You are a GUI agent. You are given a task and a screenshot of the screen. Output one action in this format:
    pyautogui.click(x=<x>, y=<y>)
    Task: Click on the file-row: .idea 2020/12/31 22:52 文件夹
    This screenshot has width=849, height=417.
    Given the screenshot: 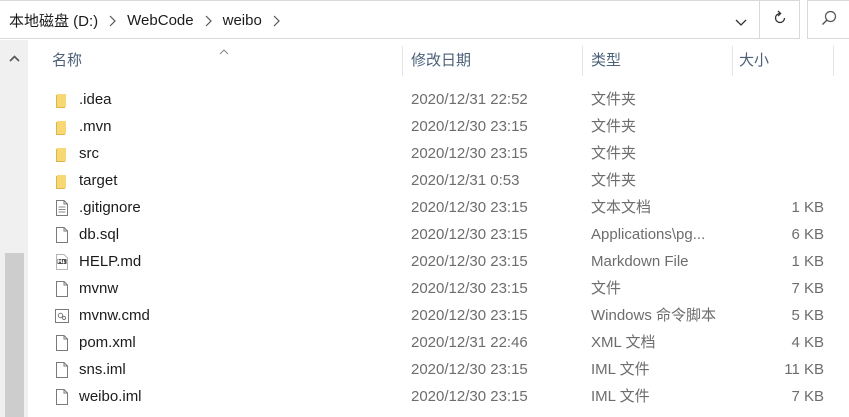 What is the action you would take?
    pyautogui.click(x=438, y=99)
    